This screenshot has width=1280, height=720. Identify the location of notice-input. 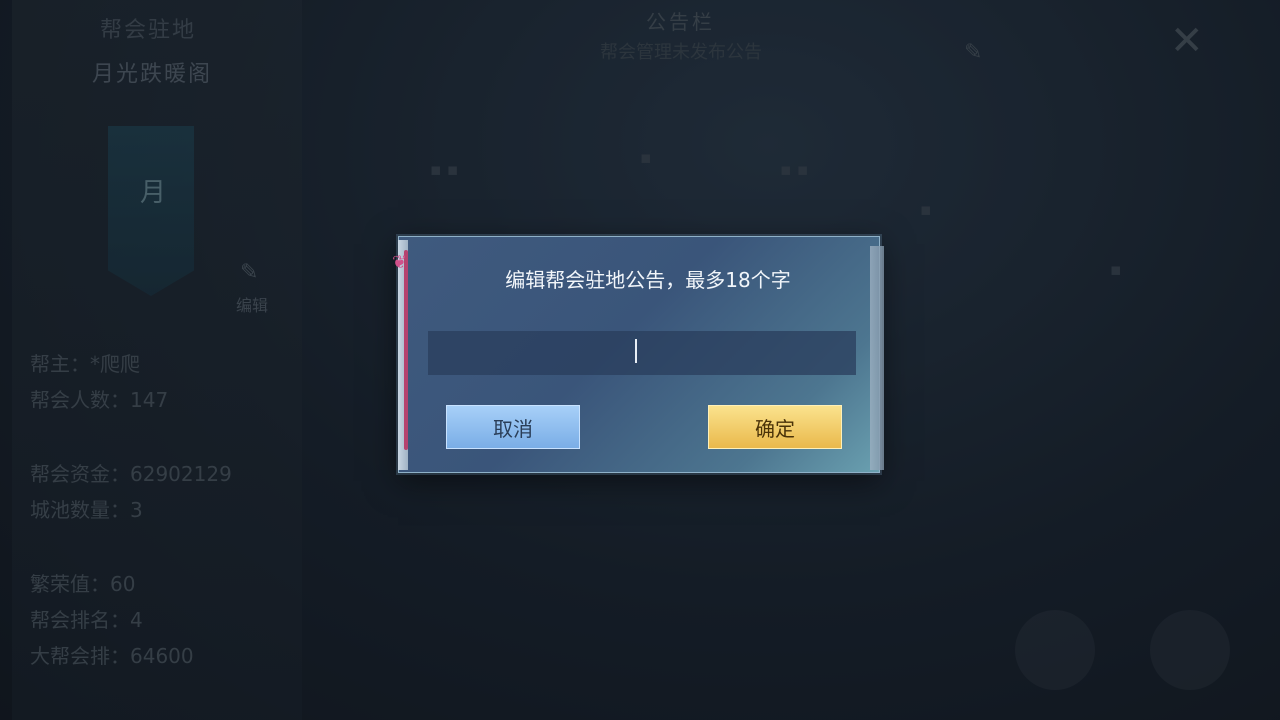
(642, 353).